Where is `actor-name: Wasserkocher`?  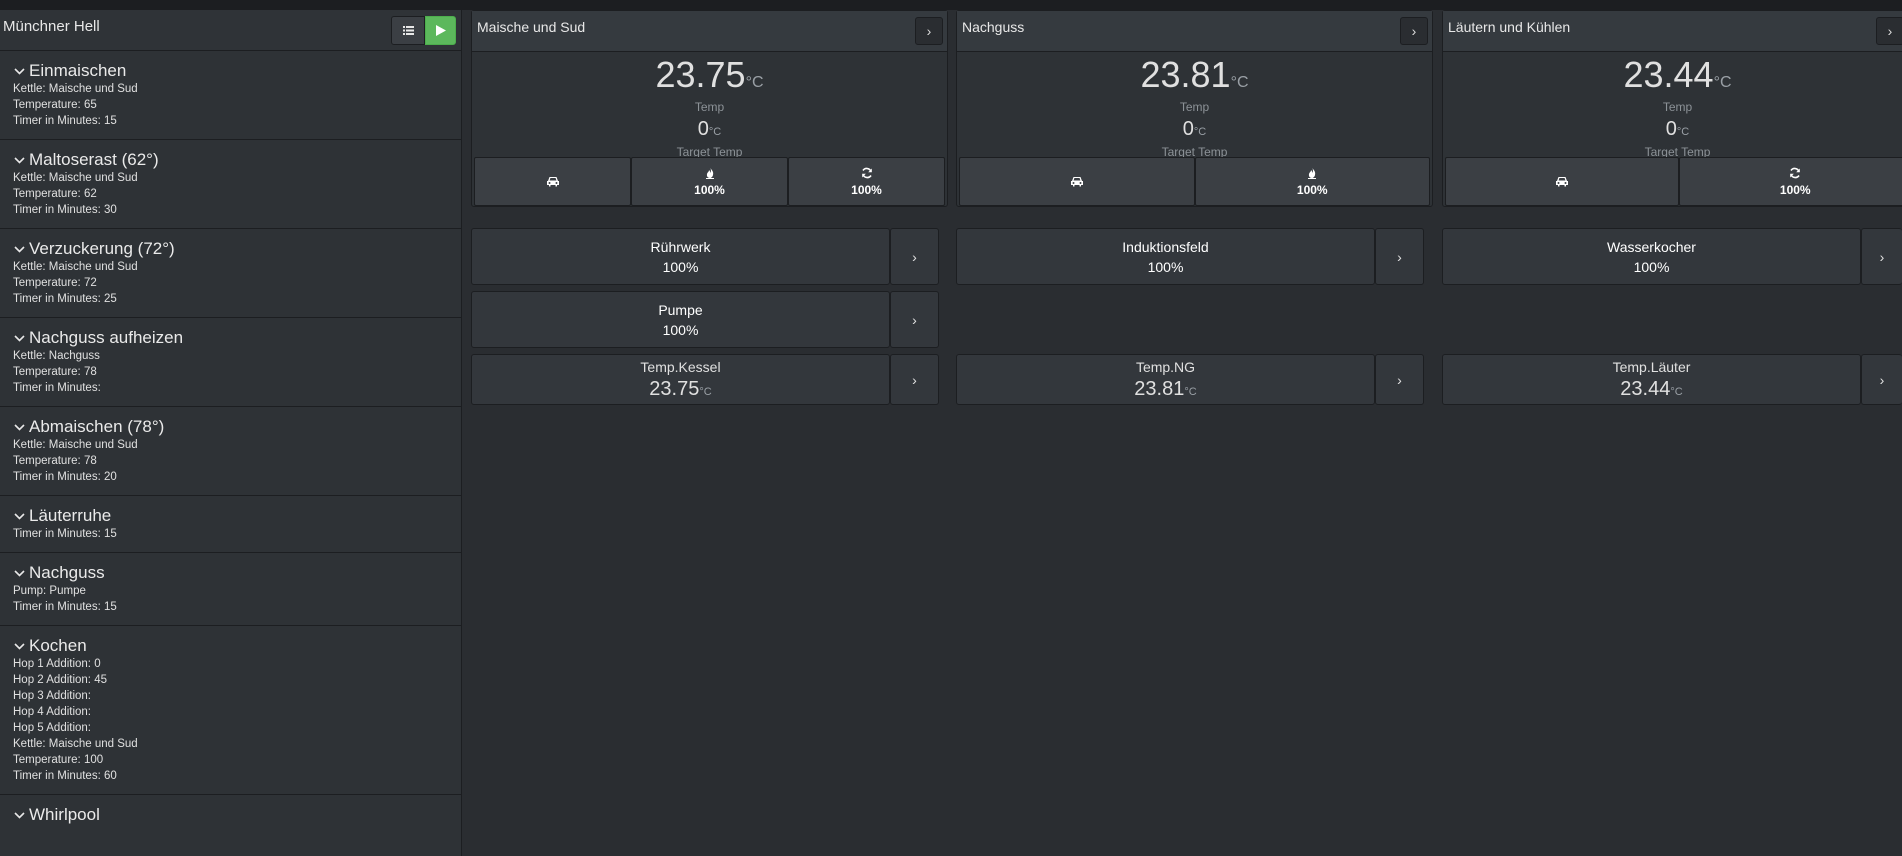
actor-name: Wasserkocher is located at coordinates (1651, 246).